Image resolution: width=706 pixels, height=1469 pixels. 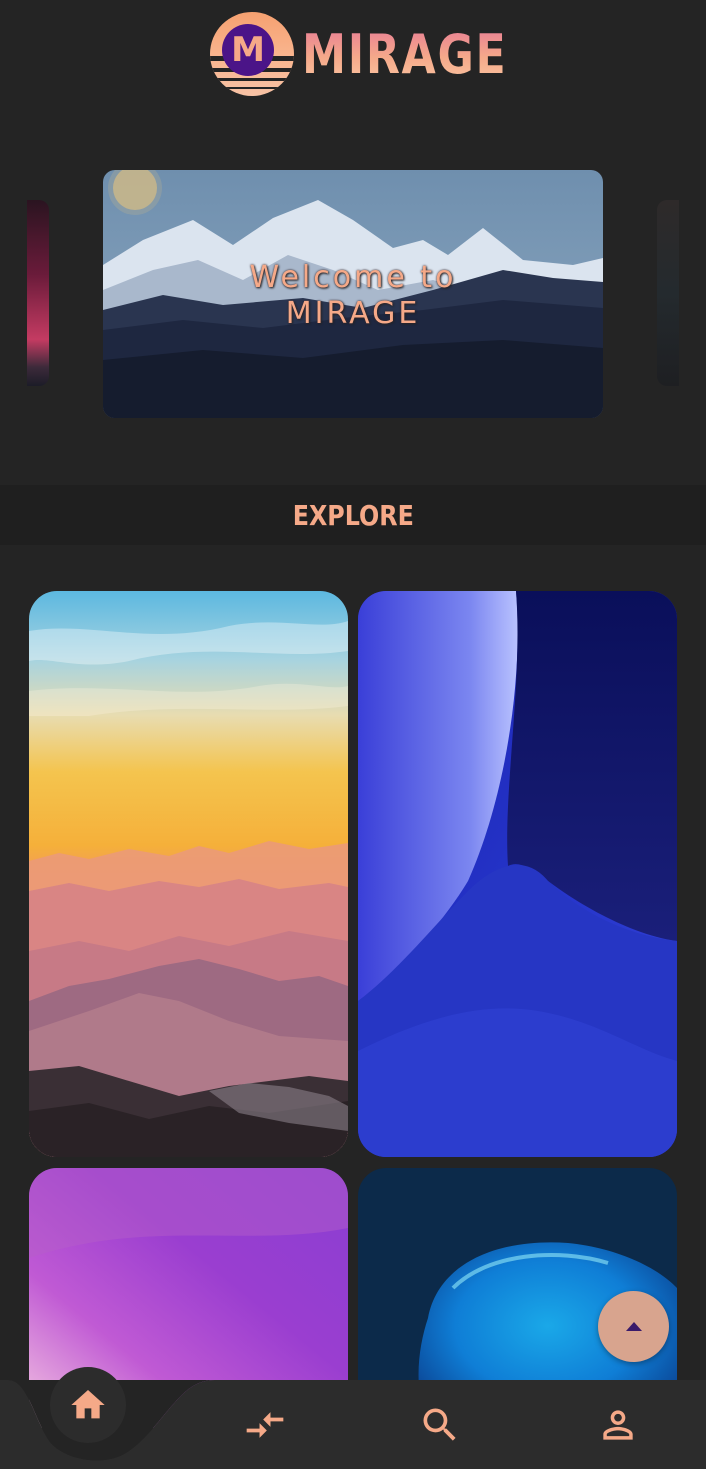 I want to click on explore-header: EXPLORE, so click(x=353, y=515).